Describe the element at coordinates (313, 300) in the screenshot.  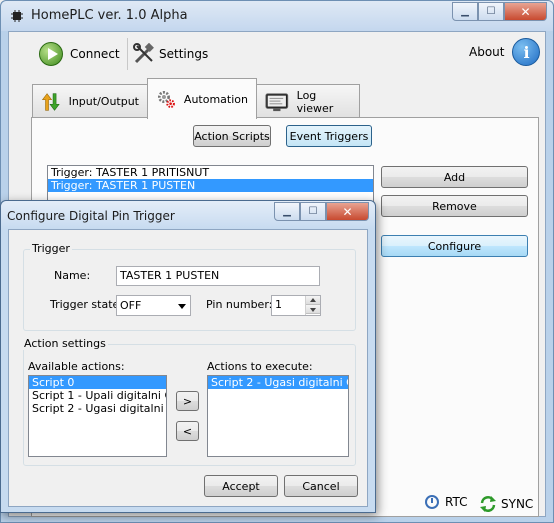
I see `spin-up-icon` at that location.